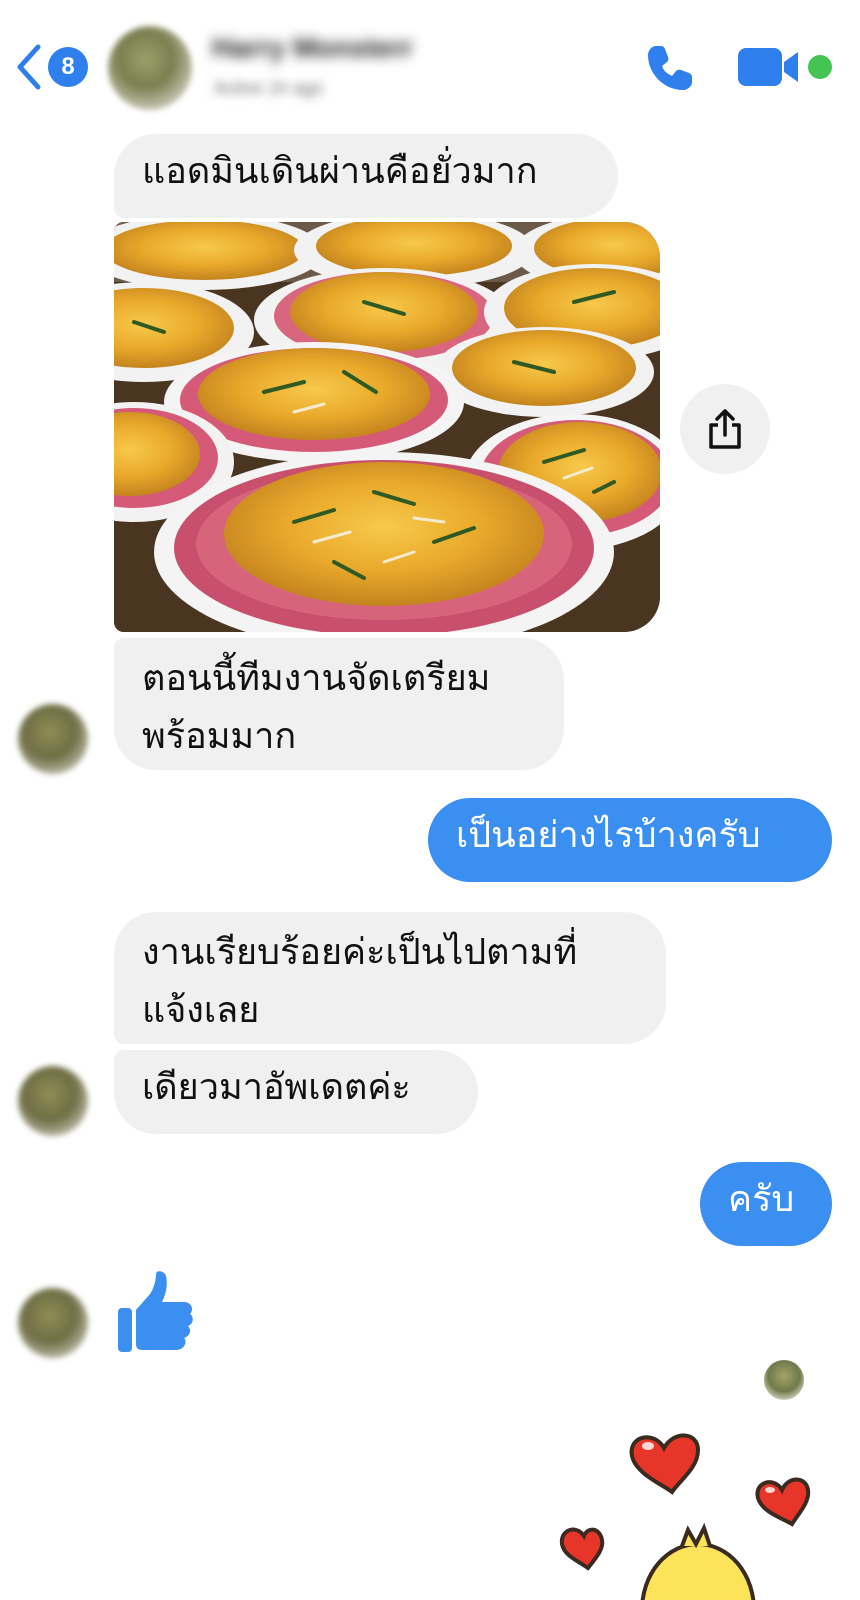  What do you see at coordinates (784, 1380) in the screenshot?
I see `read-receipt-avatar` at bounding box center [784, 1380].